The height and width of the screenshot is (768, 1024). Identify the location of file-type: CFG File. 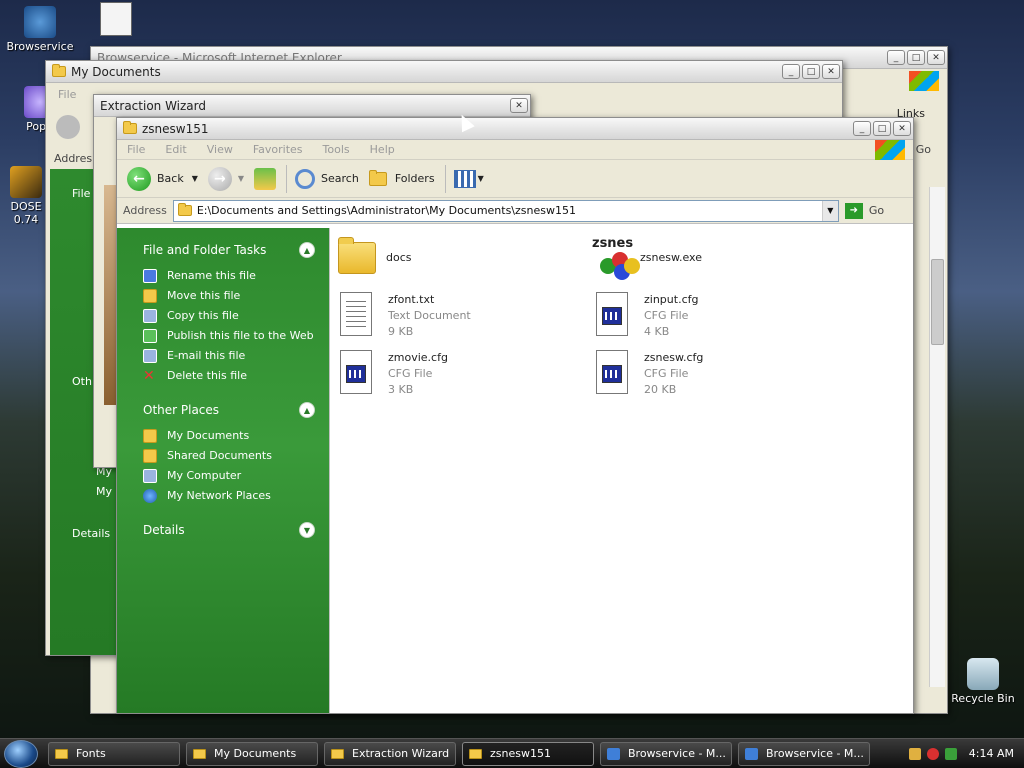
(666, 373).